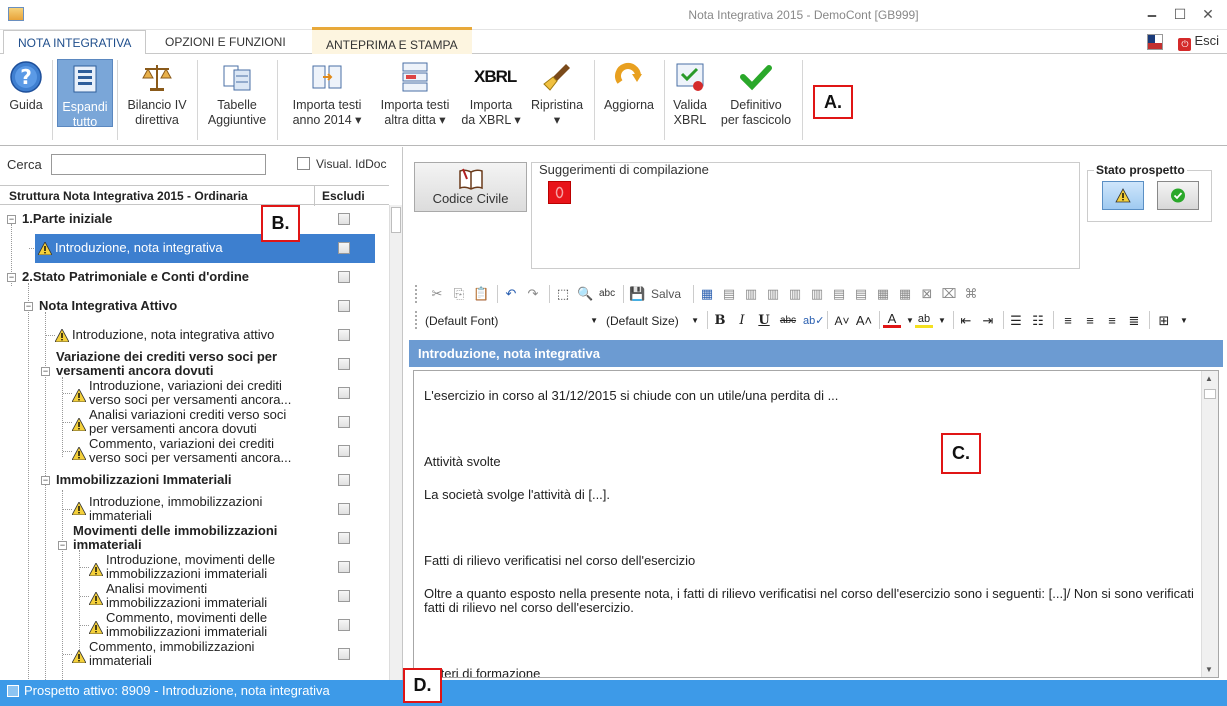 Image resolution: width=1227 pixels, height=706 pixels. Describe the element at coordinates (971, 294) in the screenshot. I see `table-options-icon: ⌘` at that location.